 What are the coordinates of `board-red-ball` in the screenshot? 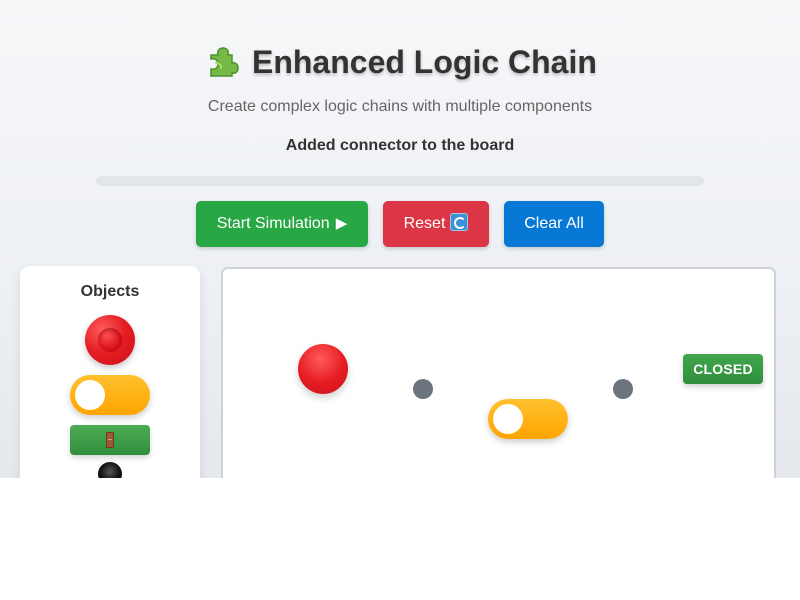 It's located at (323, 369).